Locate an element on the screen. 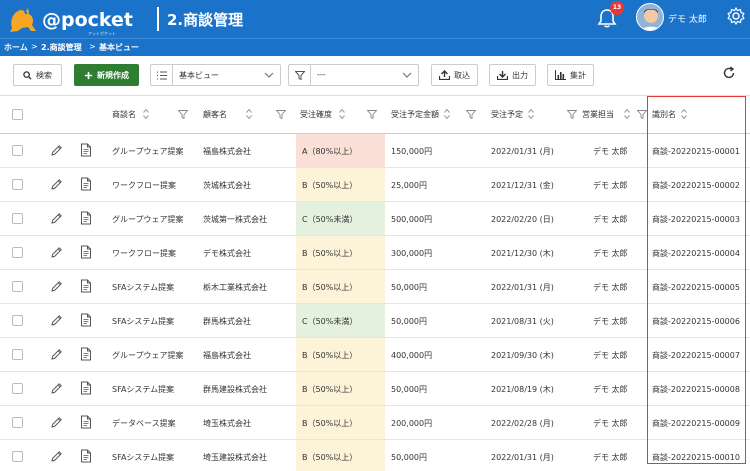 The height and width of the screenshot is (471, 750). breadcrumb-module: 2.商談管理 is located at coordinates (61, 47).